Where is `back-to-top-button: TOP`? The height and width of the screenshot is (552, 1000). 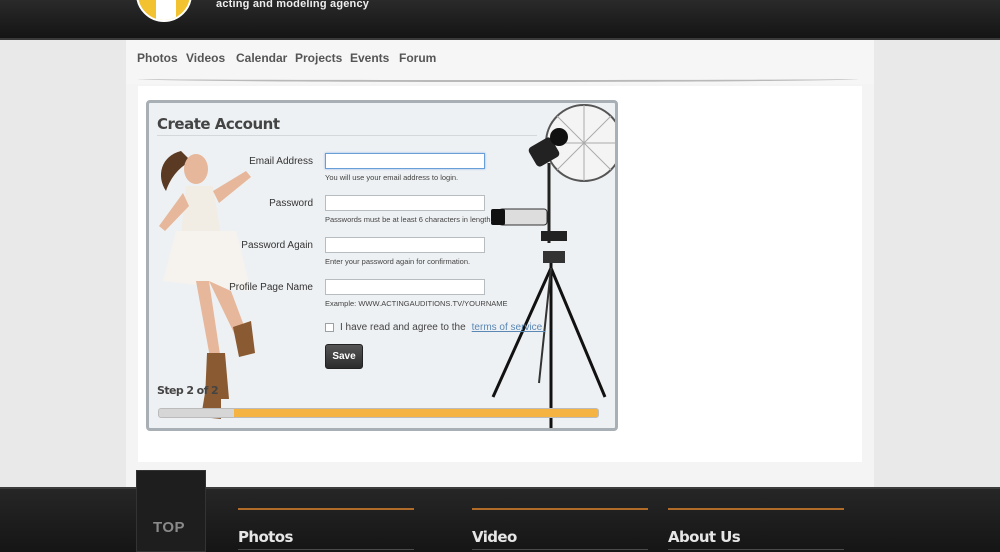 back-to-top-button: TOP is located at coordinates (171, 511).